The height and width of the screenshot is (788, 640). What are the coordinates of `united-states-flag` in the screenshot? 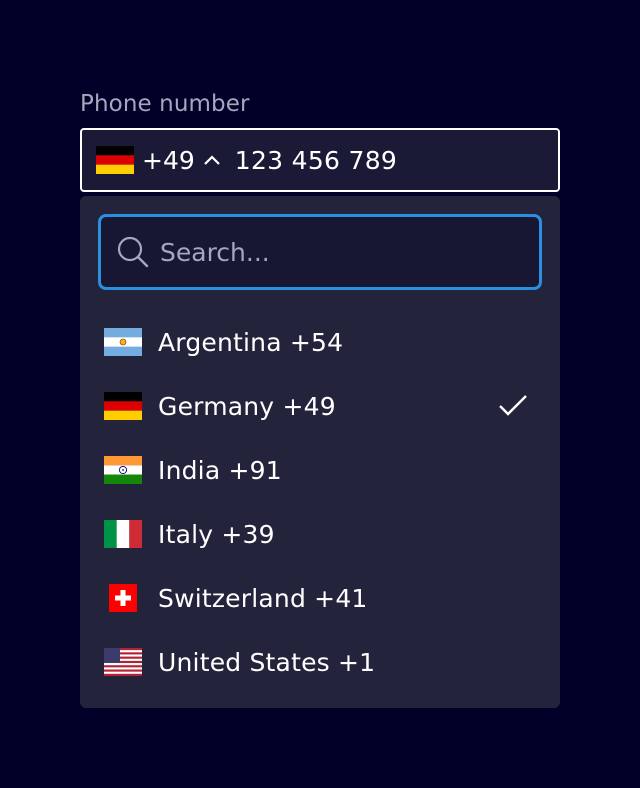 It's located at (123, 662).